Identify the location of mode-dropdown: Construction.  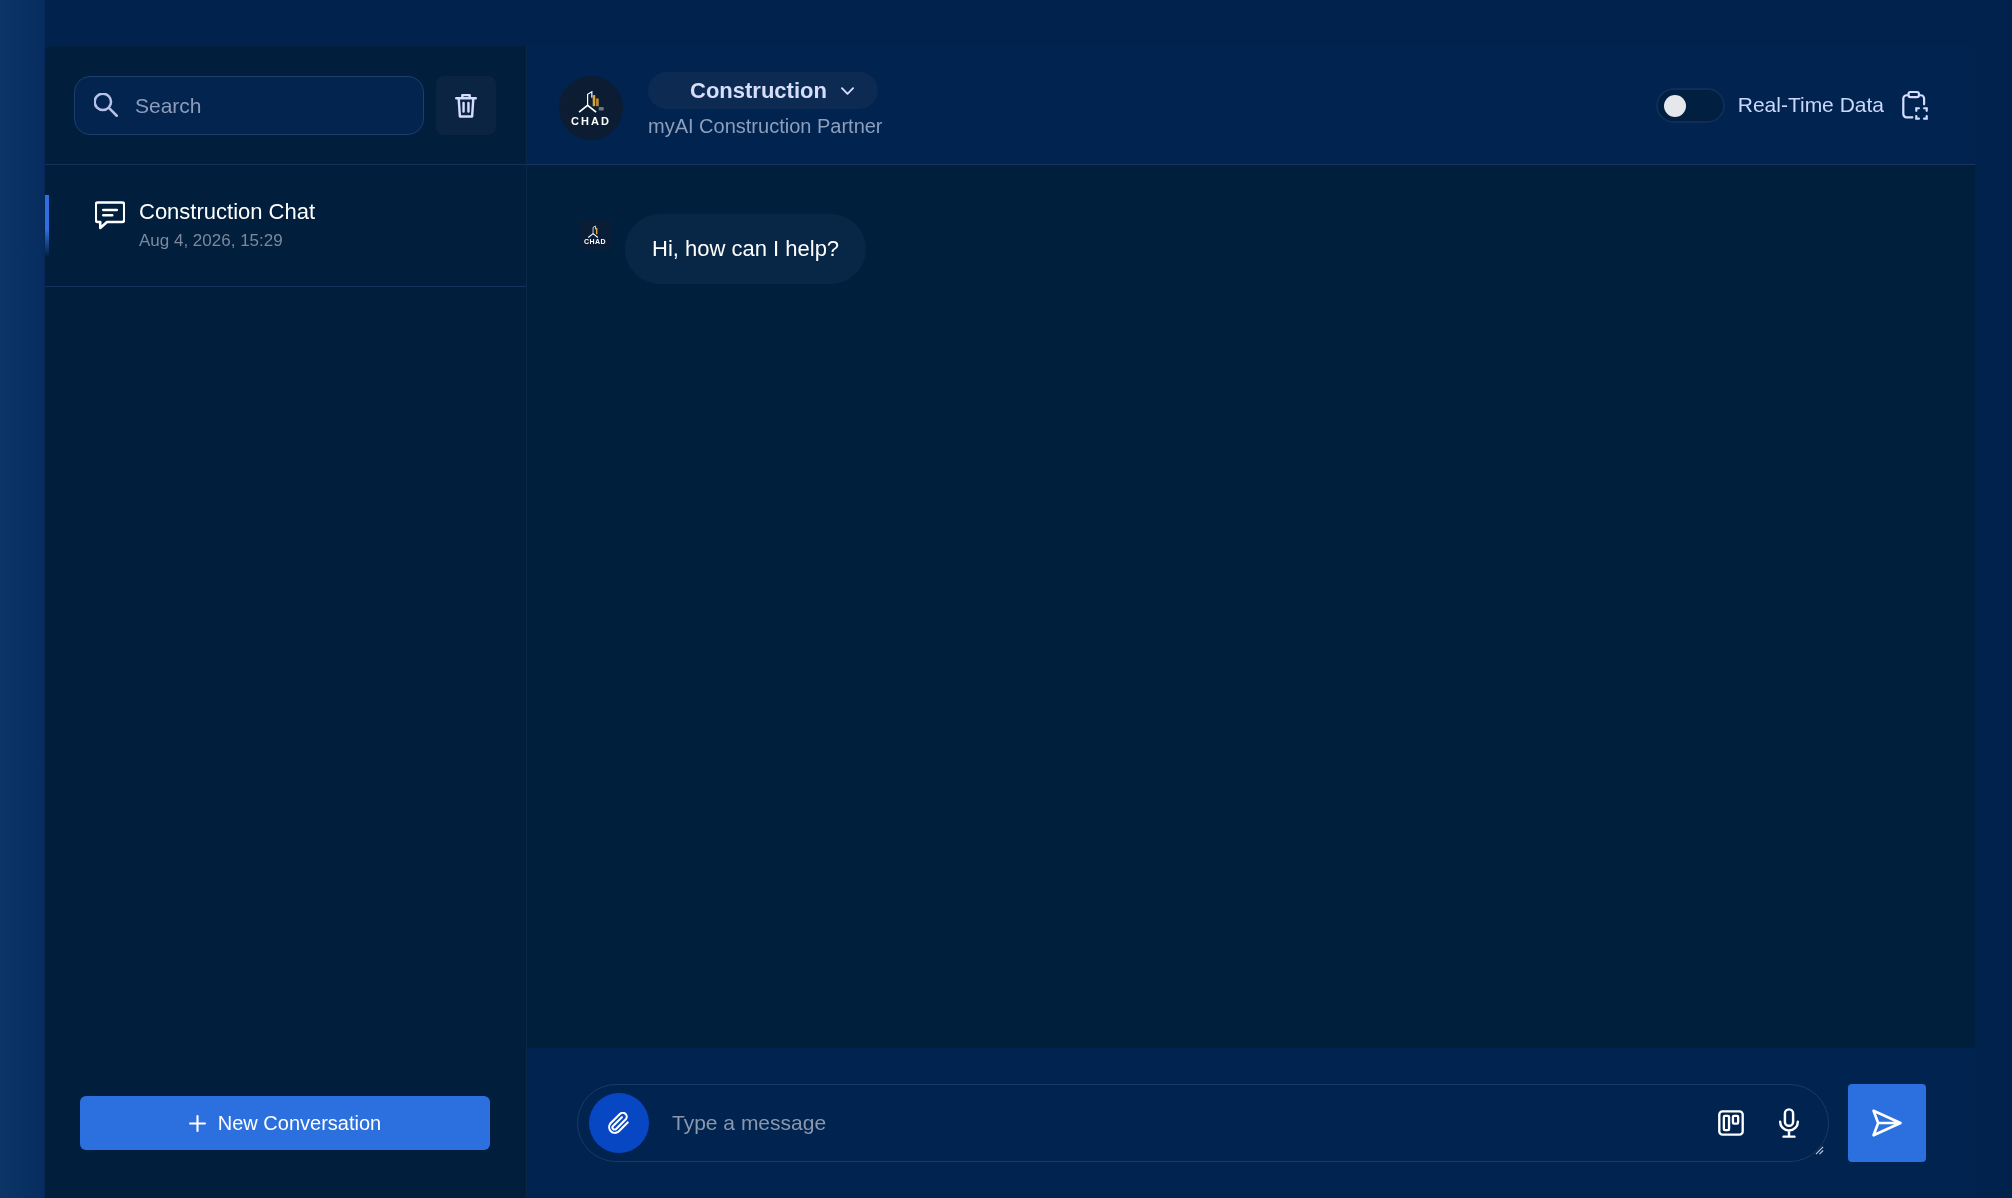
(763, 90).